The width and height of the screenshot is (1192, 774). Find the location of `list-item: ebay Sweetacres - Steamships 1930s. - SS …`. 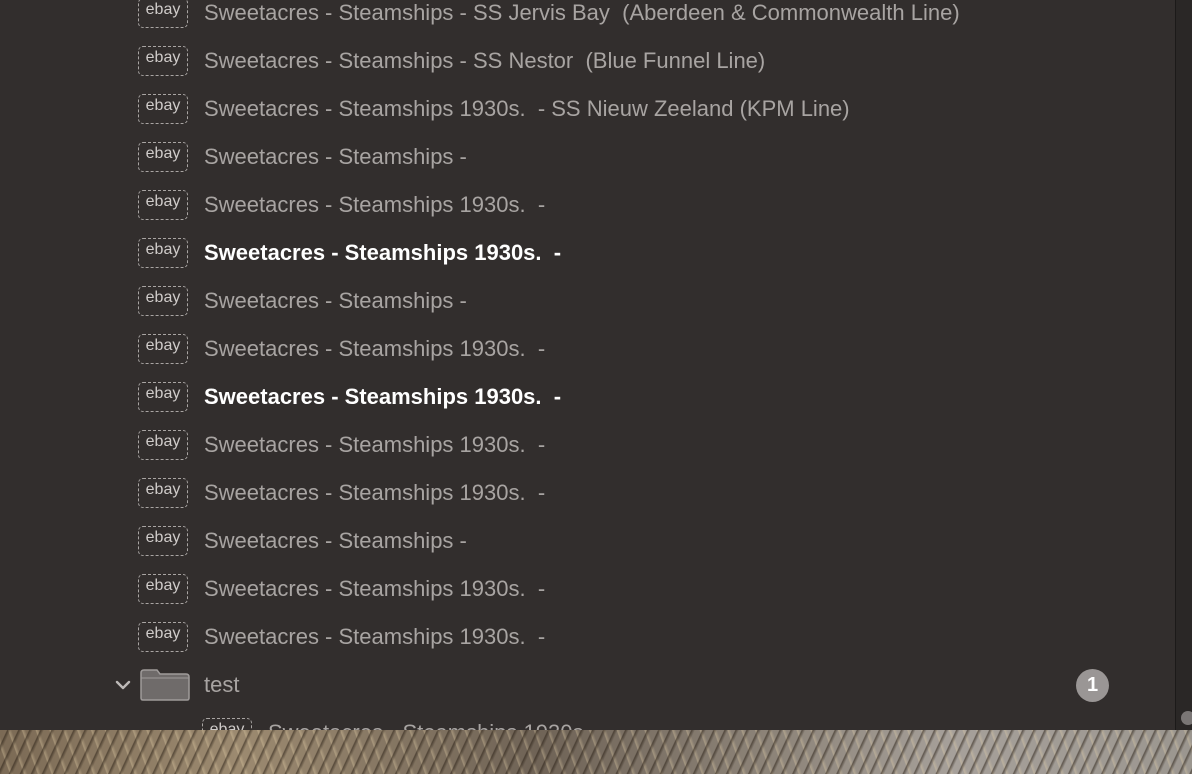

list-item: ebay Sweetacres - Steamships 1930s. - SS … is located at coordinates (587, 109).